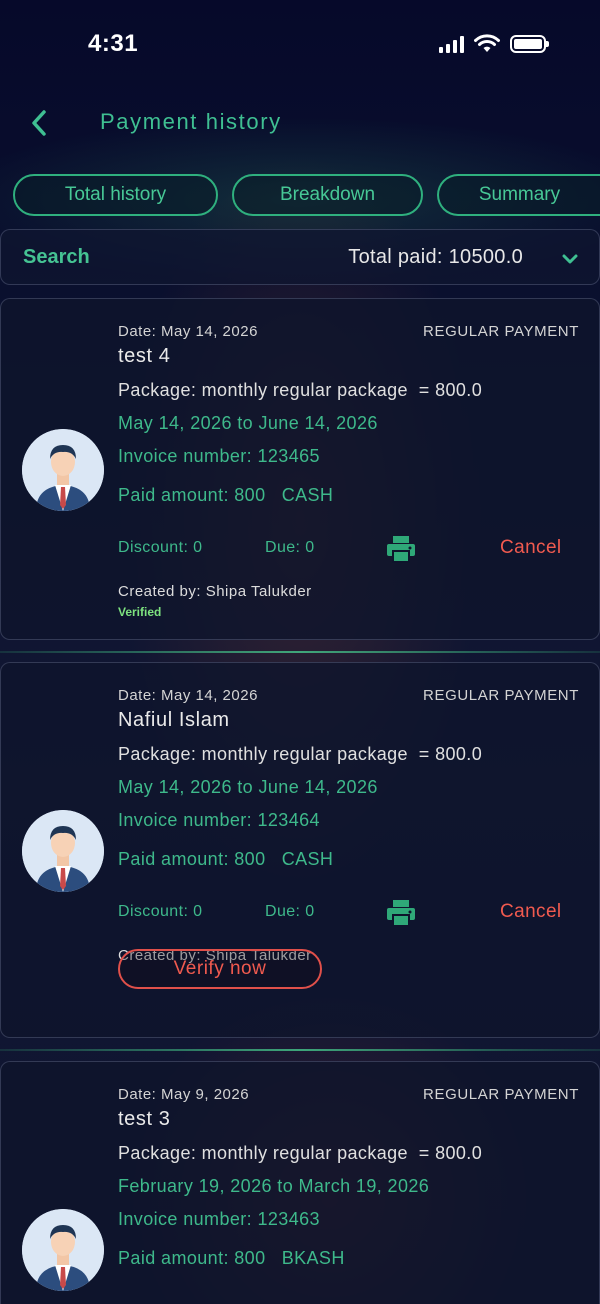 Image resolution: width=600 pixels, height=1304 pixels. What do you see at coordinates (518, 195) in the screenshot?
I see `tab-summary: Summary` at bounding box center [518, 195].